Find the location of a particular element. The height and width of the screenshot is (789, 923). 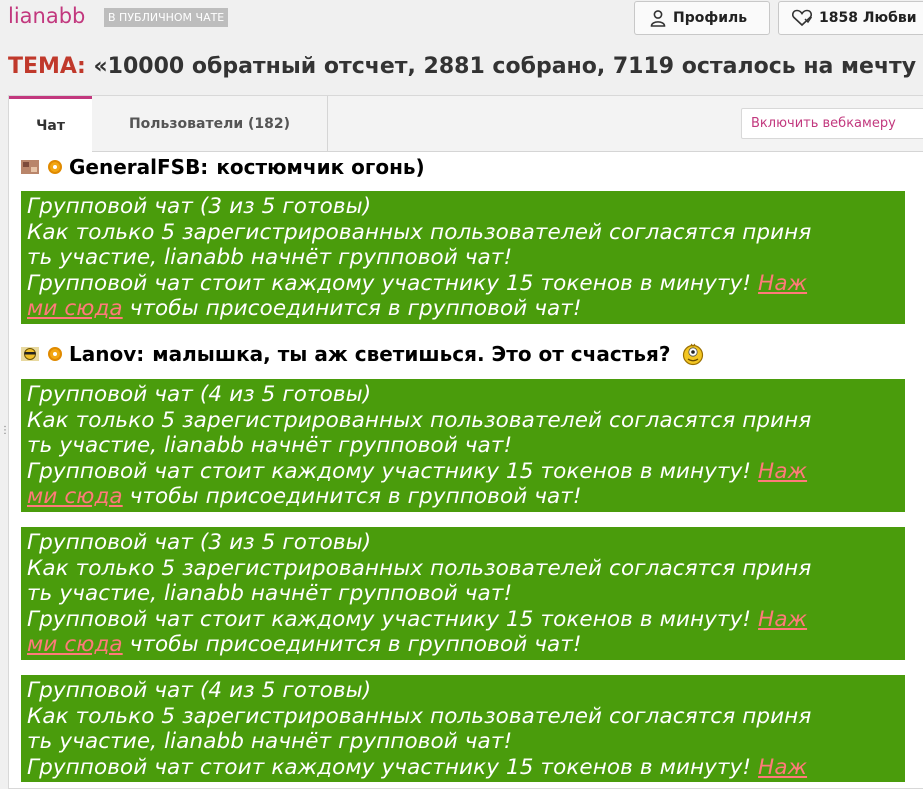

fans-count-label: 1858 Любви is located at coordinates (868, 18).